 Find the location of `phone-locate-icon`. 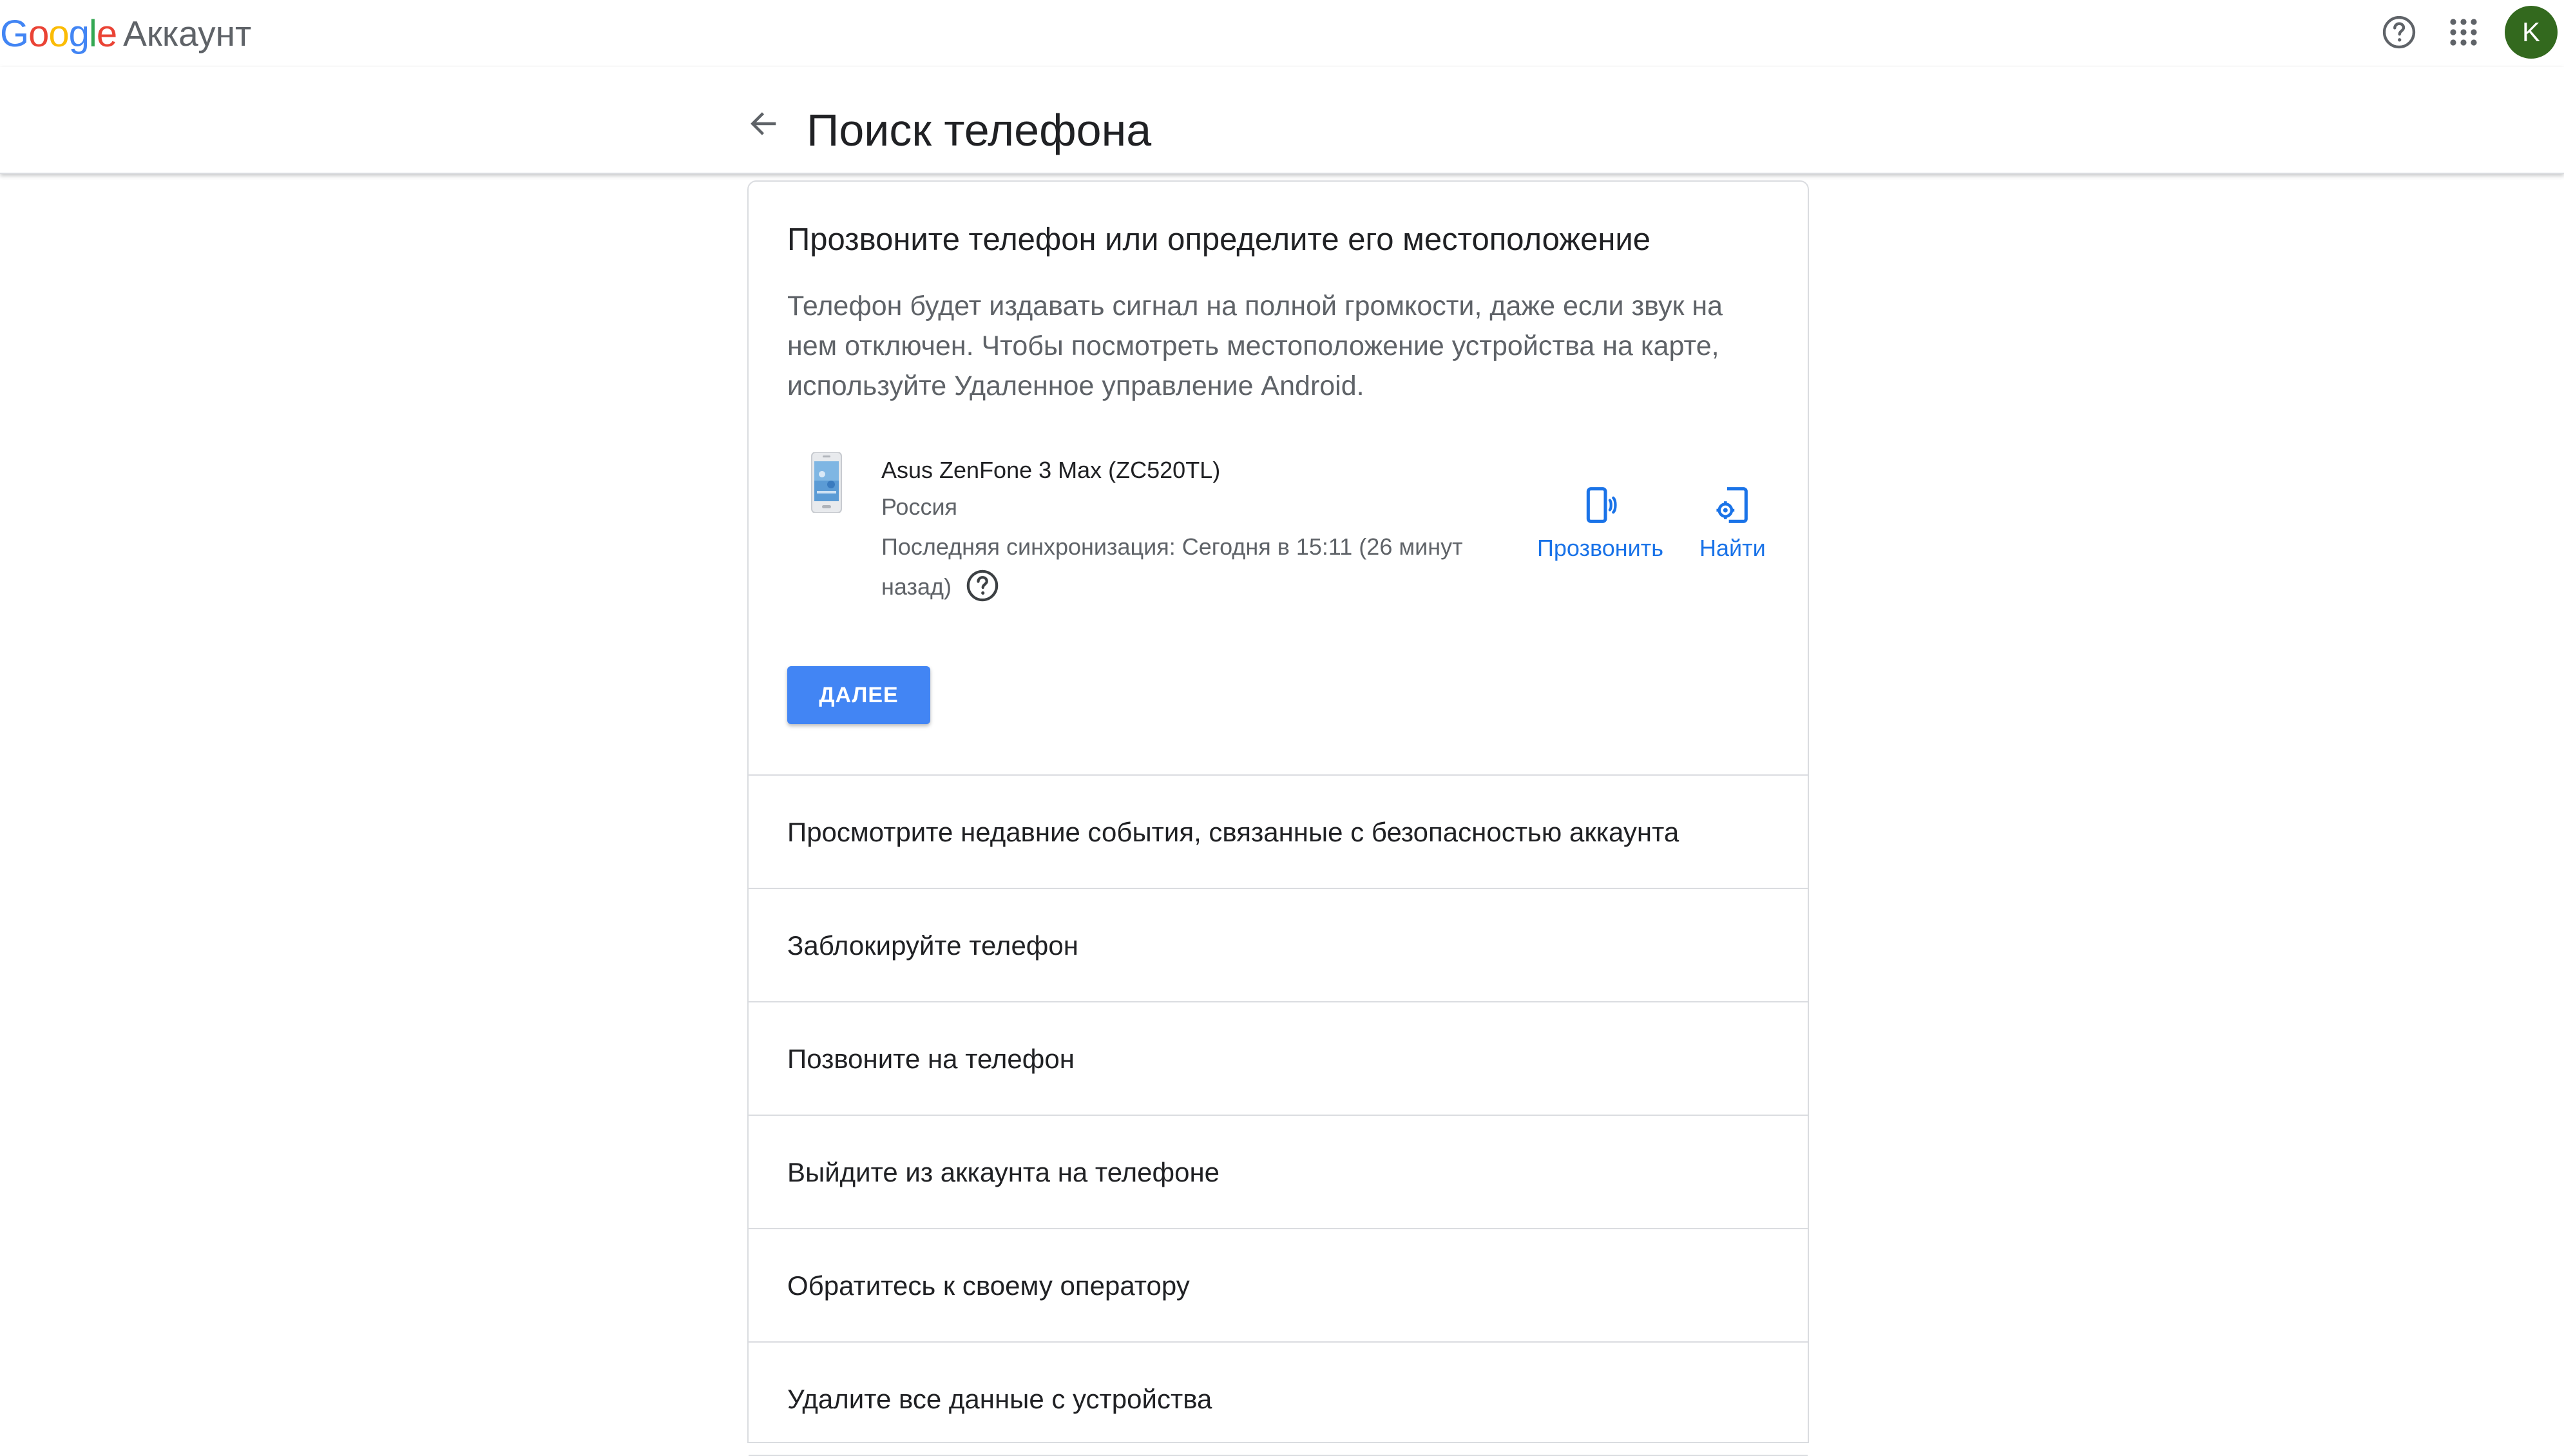

phone-locate-icon is located at coordinates (1732, 505).